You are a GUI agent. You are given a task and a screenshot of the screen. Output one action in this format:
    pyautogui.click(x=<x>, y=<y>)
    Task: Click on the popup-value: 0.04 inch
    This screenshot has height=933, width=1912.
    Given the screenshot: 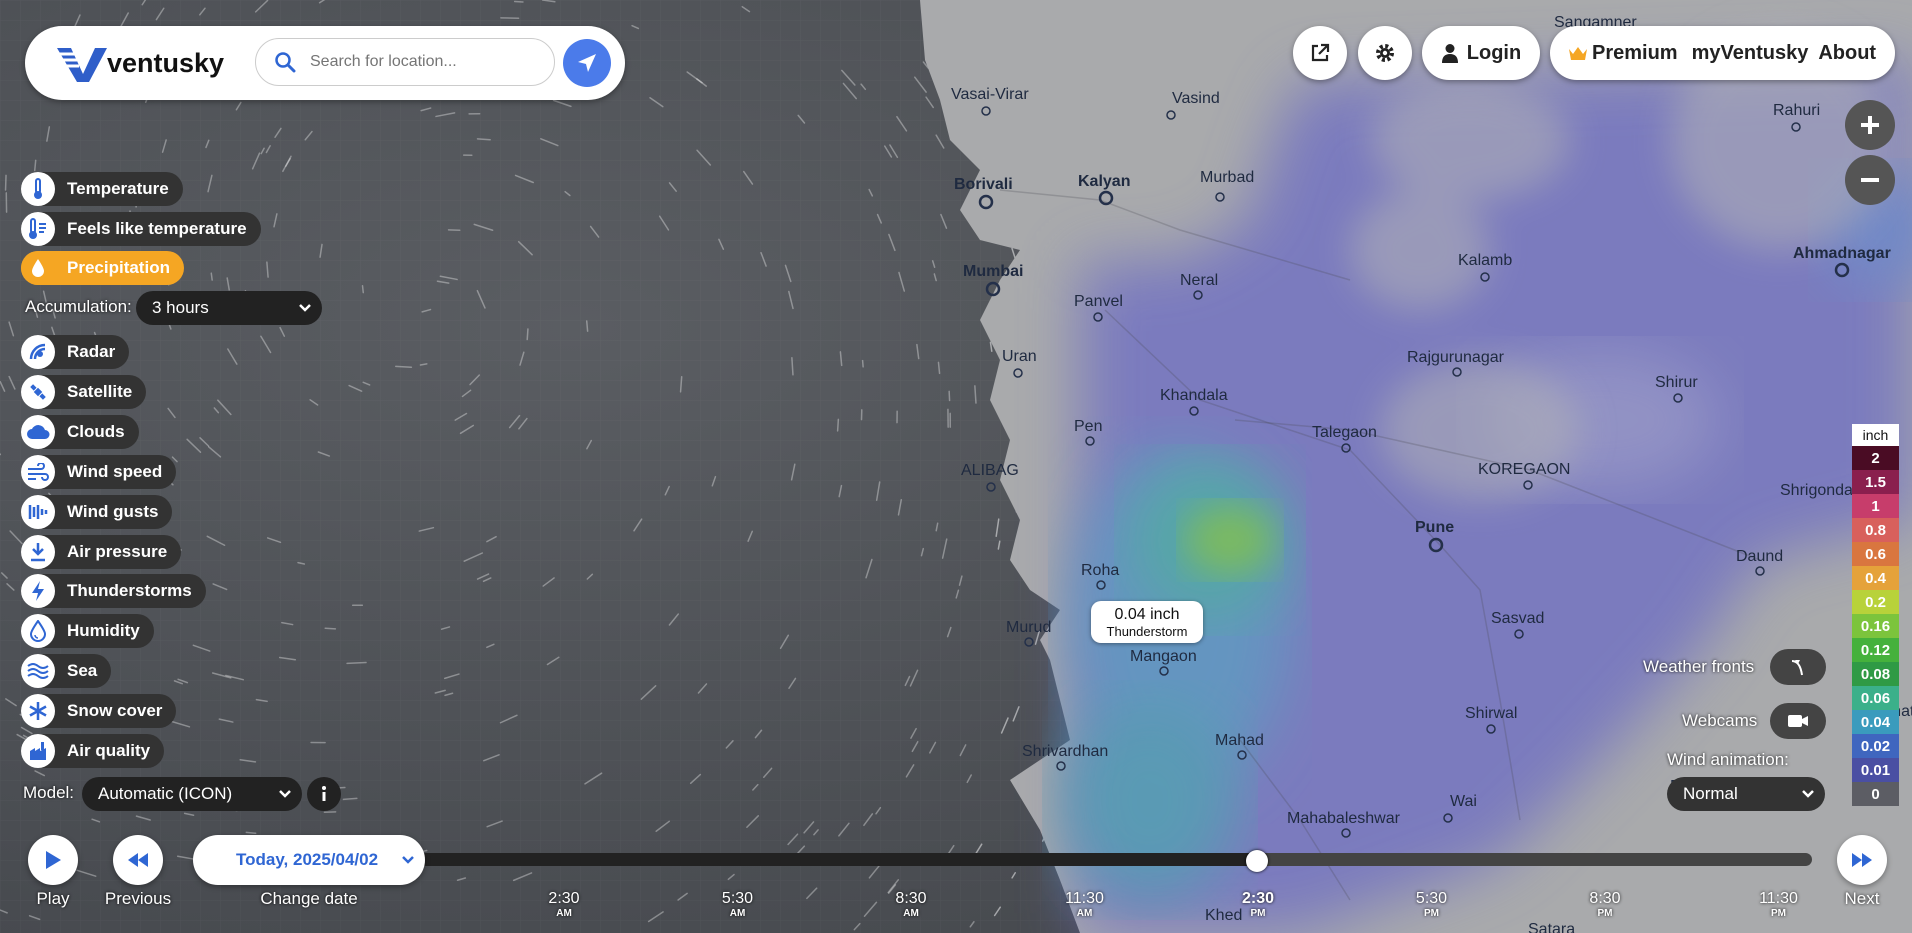 What is the action you would take?
    pyautogui.click(x=1147, y=614)
    